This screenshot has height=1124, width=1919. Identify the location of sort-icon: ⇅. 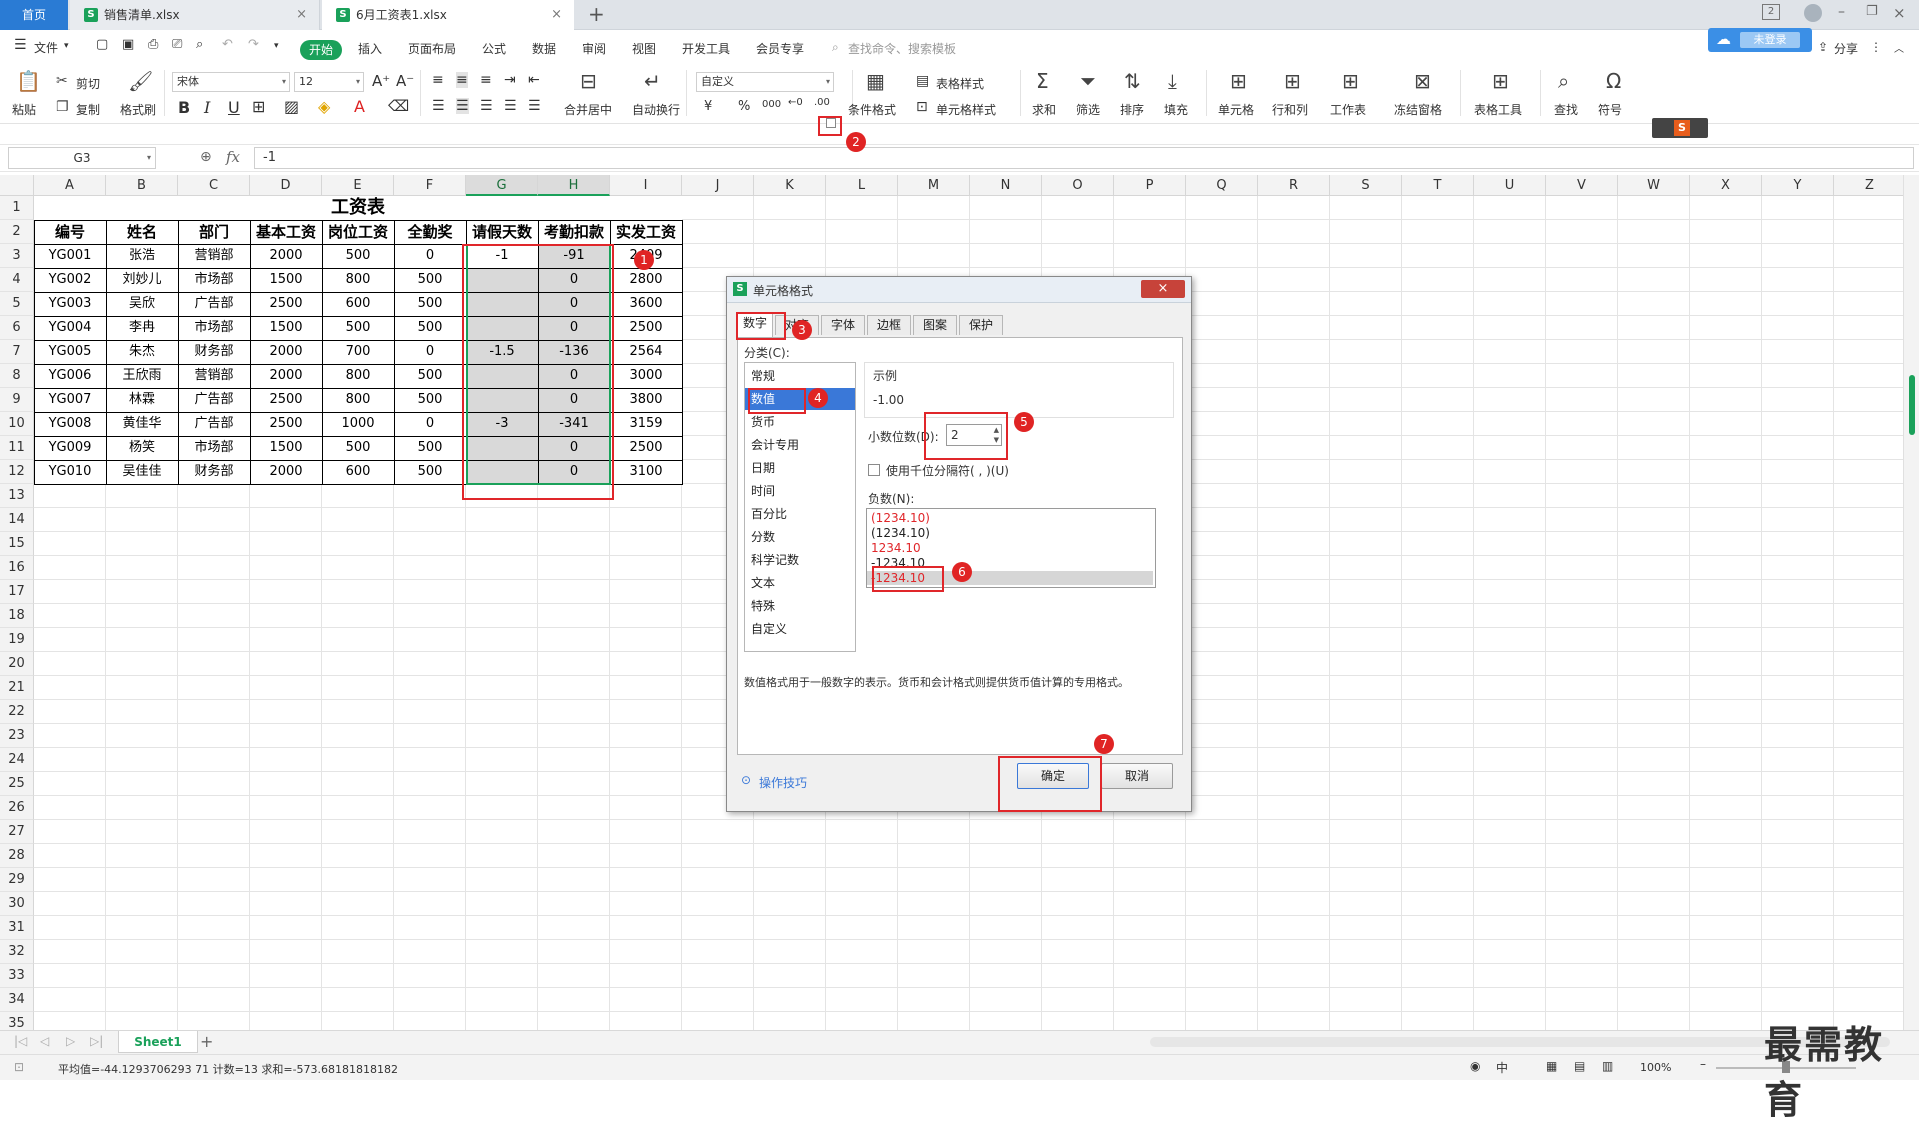
(1132, 81).